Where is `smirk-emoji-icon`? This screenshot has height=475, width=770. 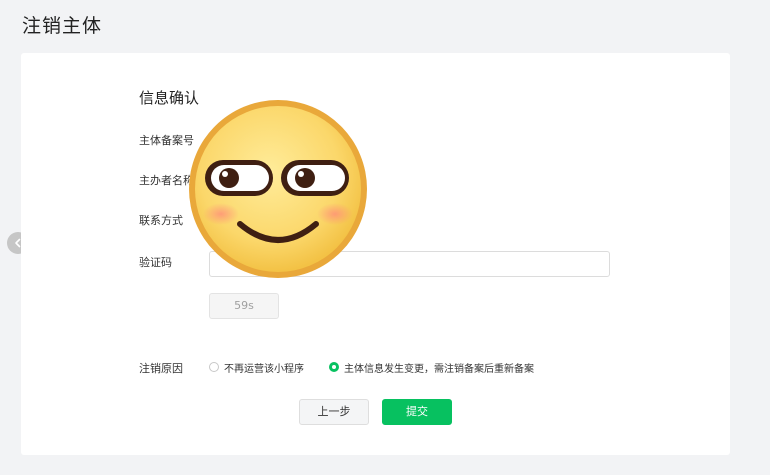 smirk-emoji-icon is located at coordinates (278, 189).